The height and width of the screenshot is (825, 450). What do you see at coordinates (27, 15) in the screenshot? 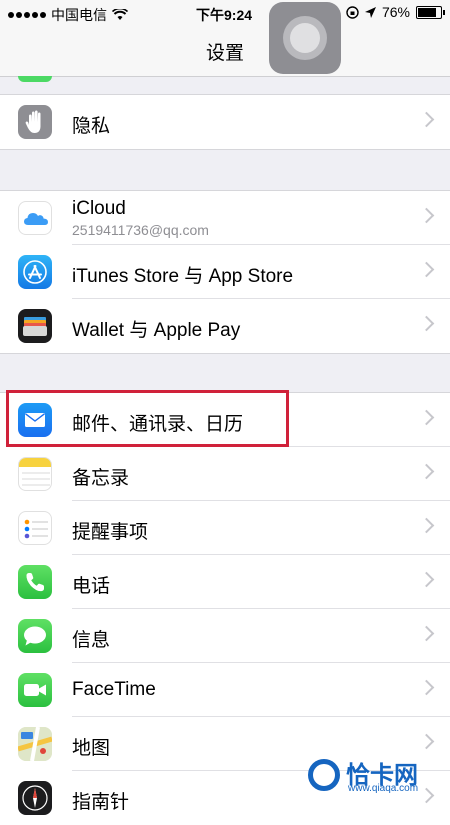
I see `signal-icon` at bounding box center [27, 15].